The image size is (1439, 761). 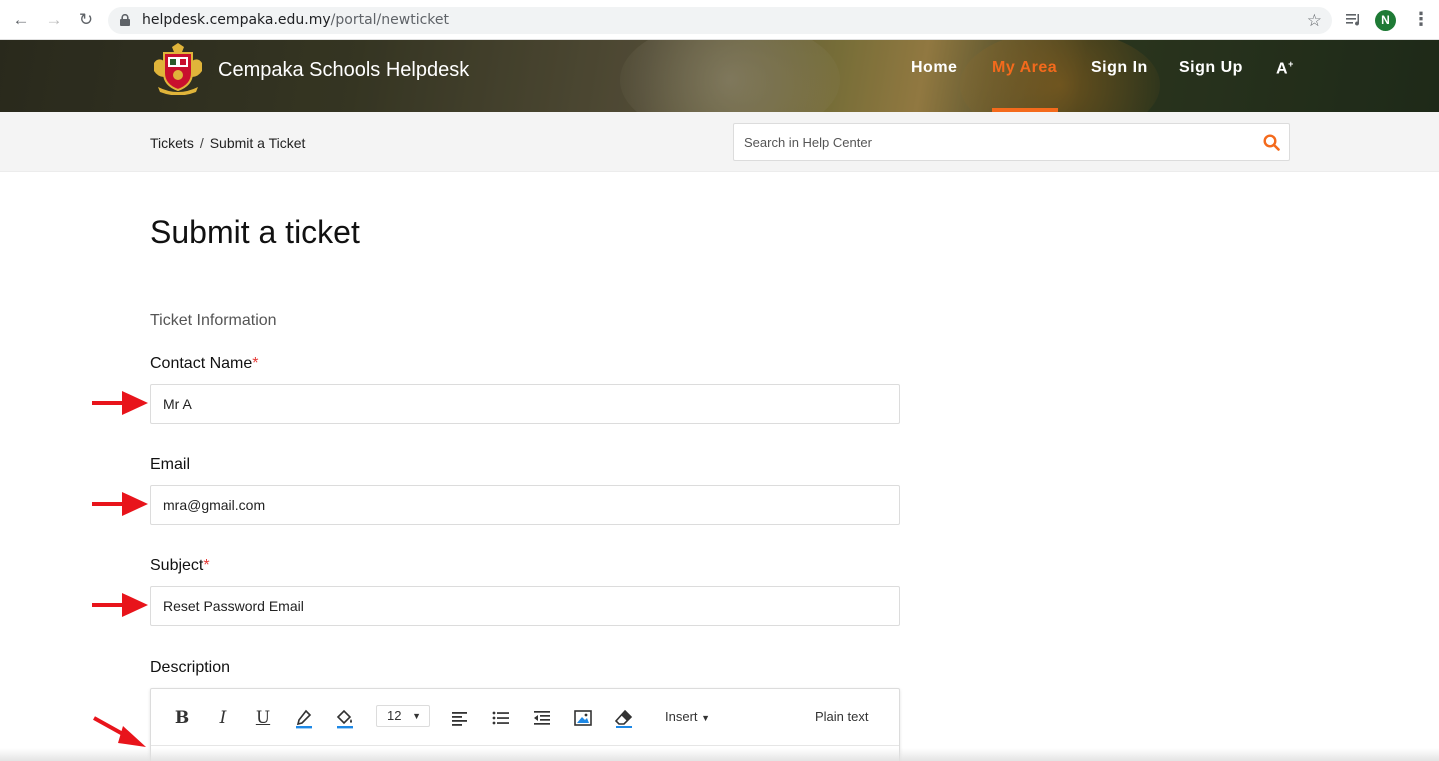 I want to click on forward-arrow-icon: →, so click(x=54, y=20).